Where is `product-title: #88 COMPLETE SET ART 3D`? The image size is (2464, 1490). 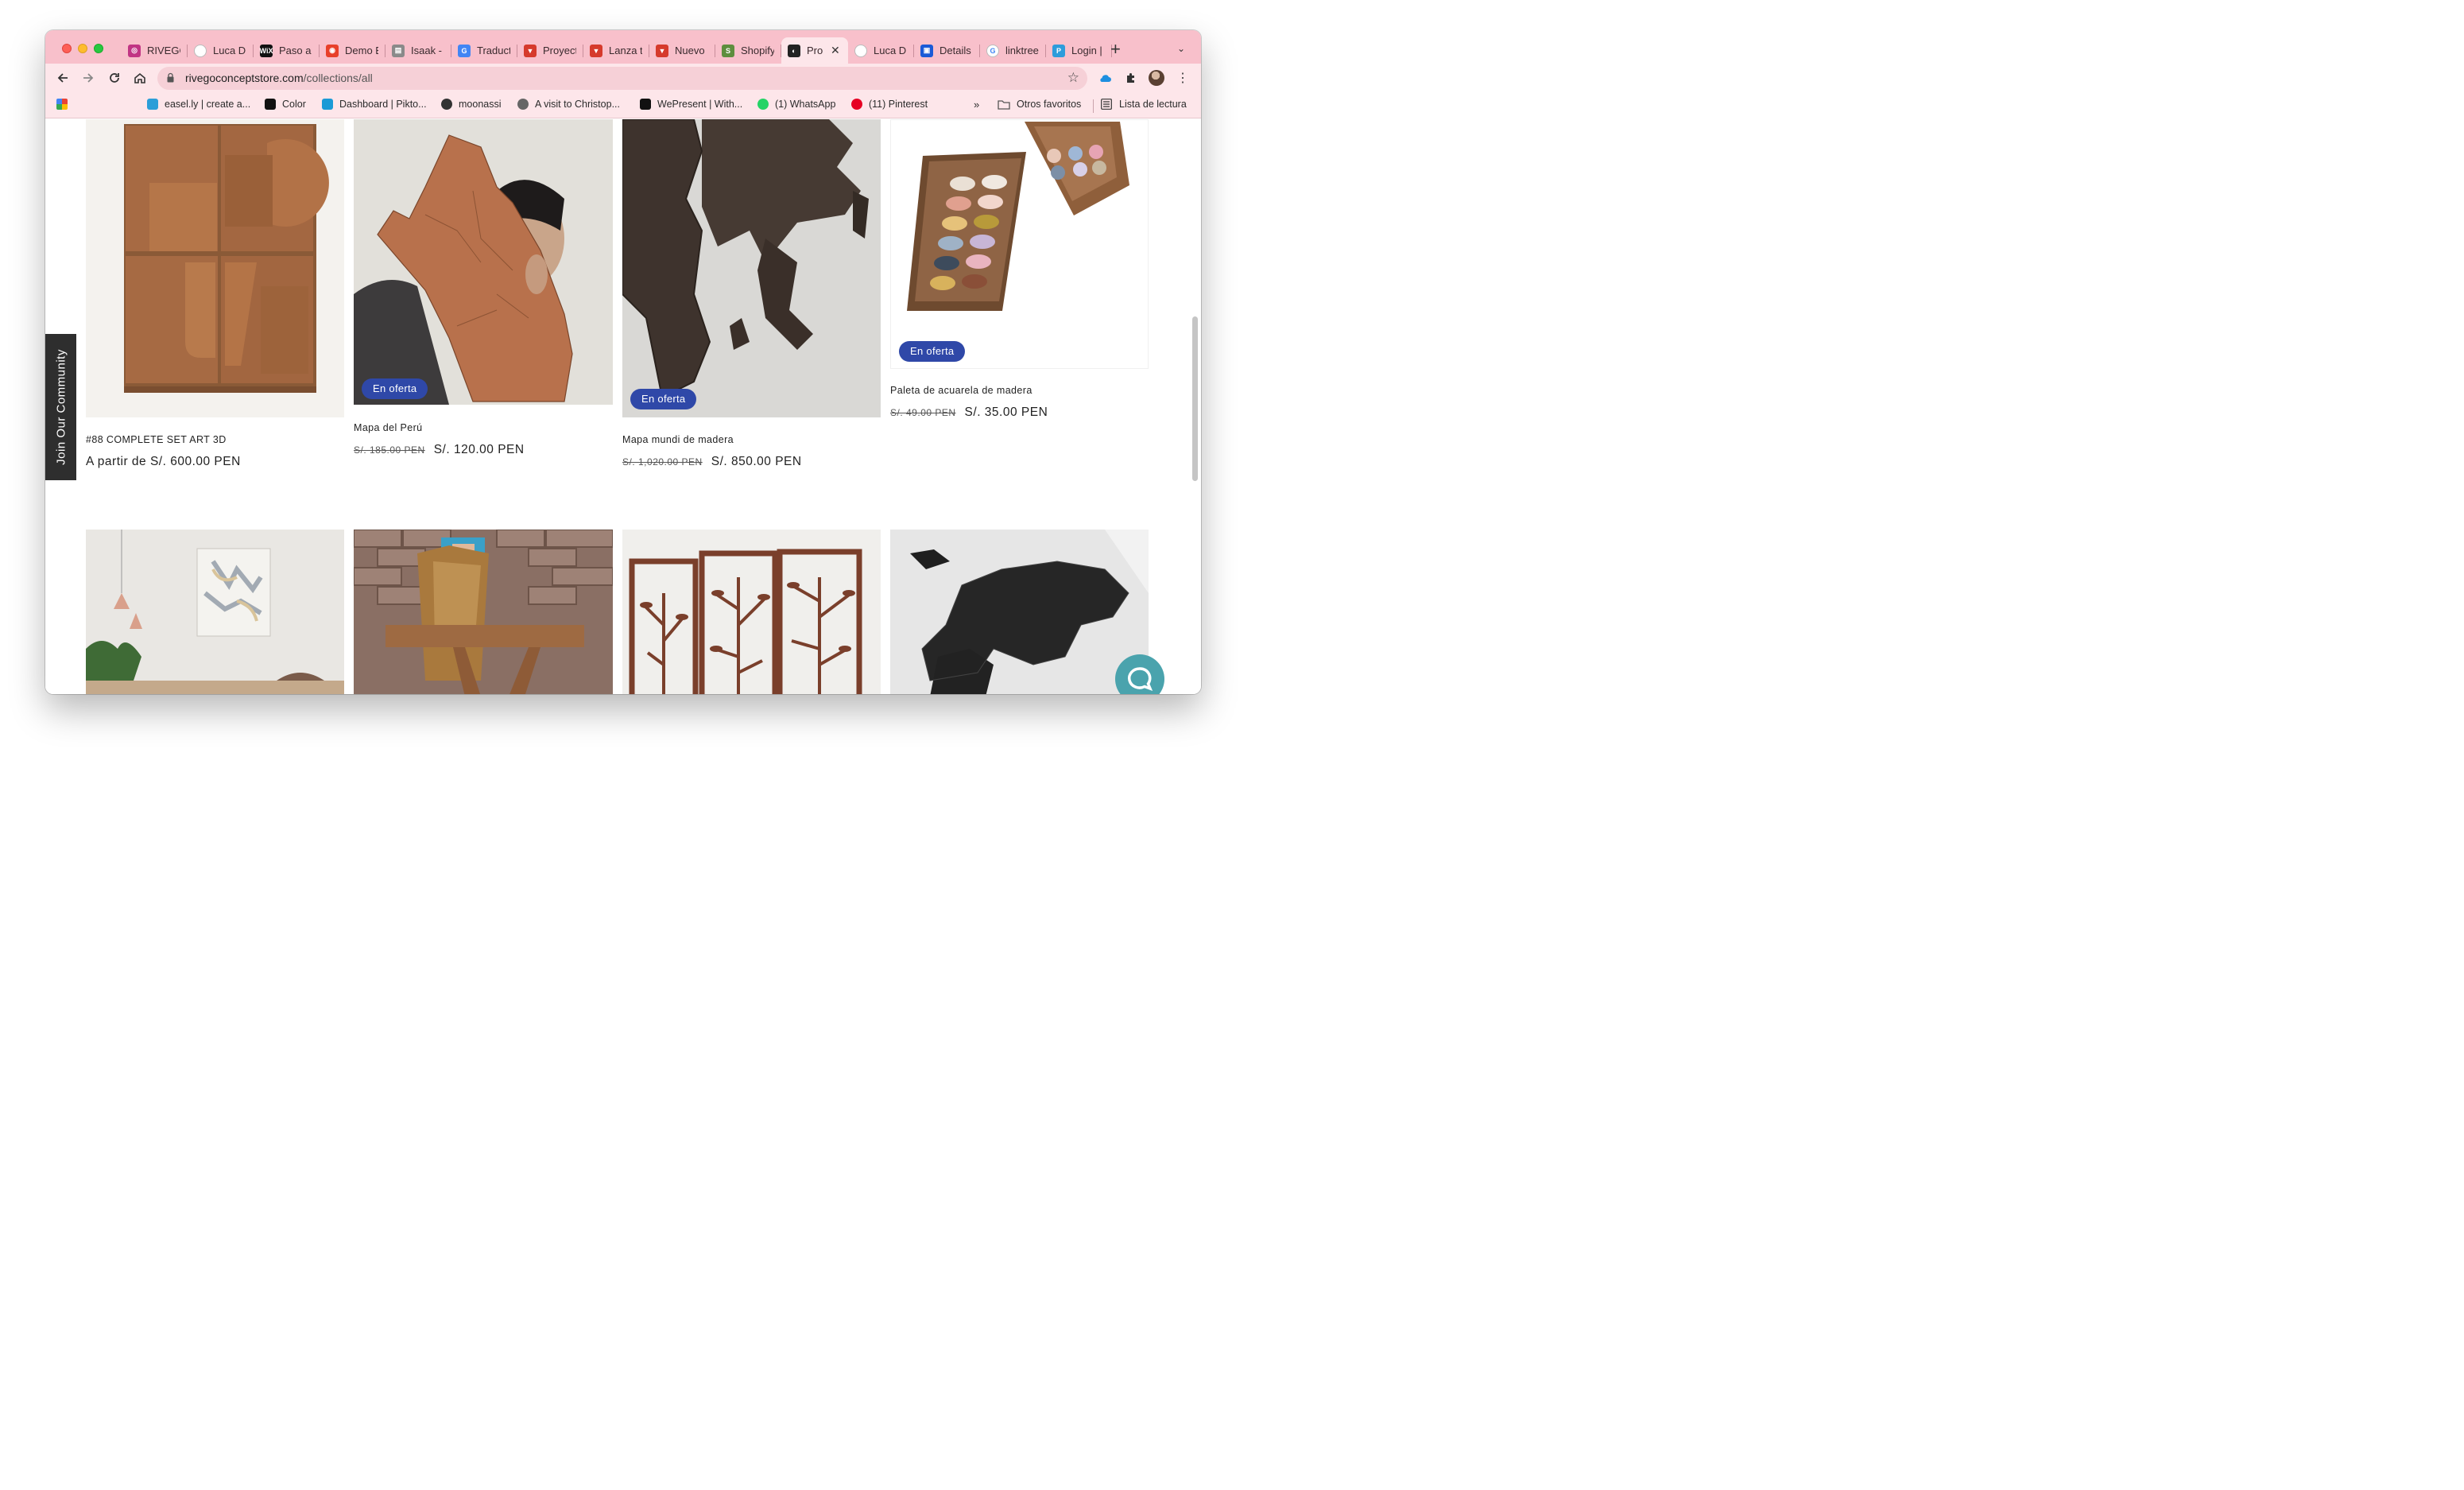 product-title: #88 COMPLETE SET ART 3D is located at coordinates (156, 440).